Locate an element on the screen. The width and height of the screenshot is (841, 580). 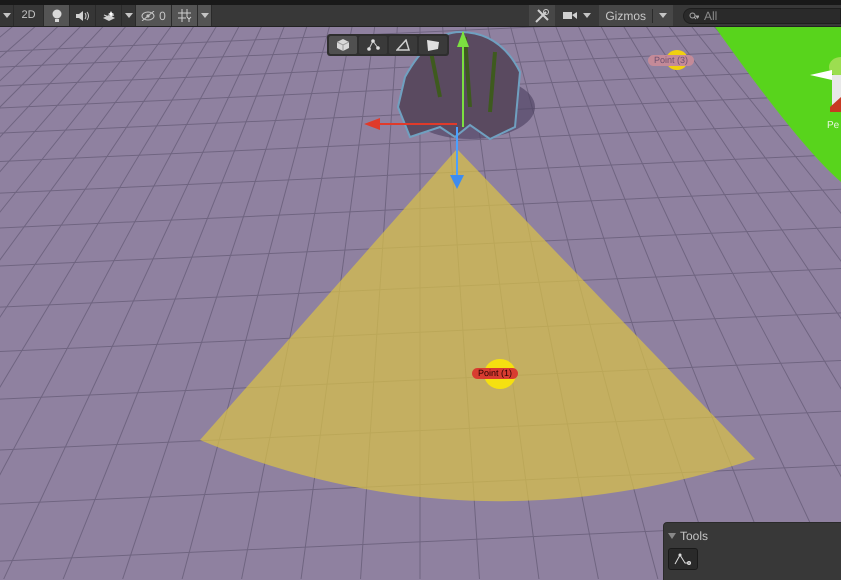
lightbulb-icon is located at coordinates (57, 15).